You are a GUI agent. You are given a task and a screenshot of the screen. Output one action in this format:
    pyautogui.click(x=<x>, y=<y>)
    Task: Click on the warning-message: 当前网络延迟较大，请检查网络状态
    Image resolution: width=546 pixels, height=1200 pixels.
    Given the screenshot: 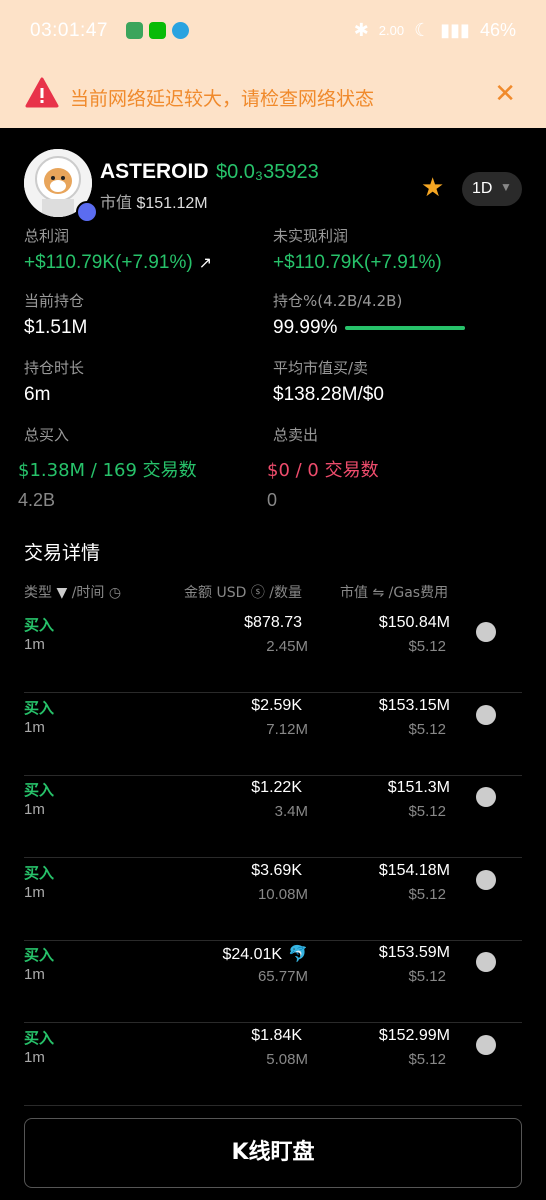 What is the action you would take?
    pyautogui.click(x=222, y=99)
    